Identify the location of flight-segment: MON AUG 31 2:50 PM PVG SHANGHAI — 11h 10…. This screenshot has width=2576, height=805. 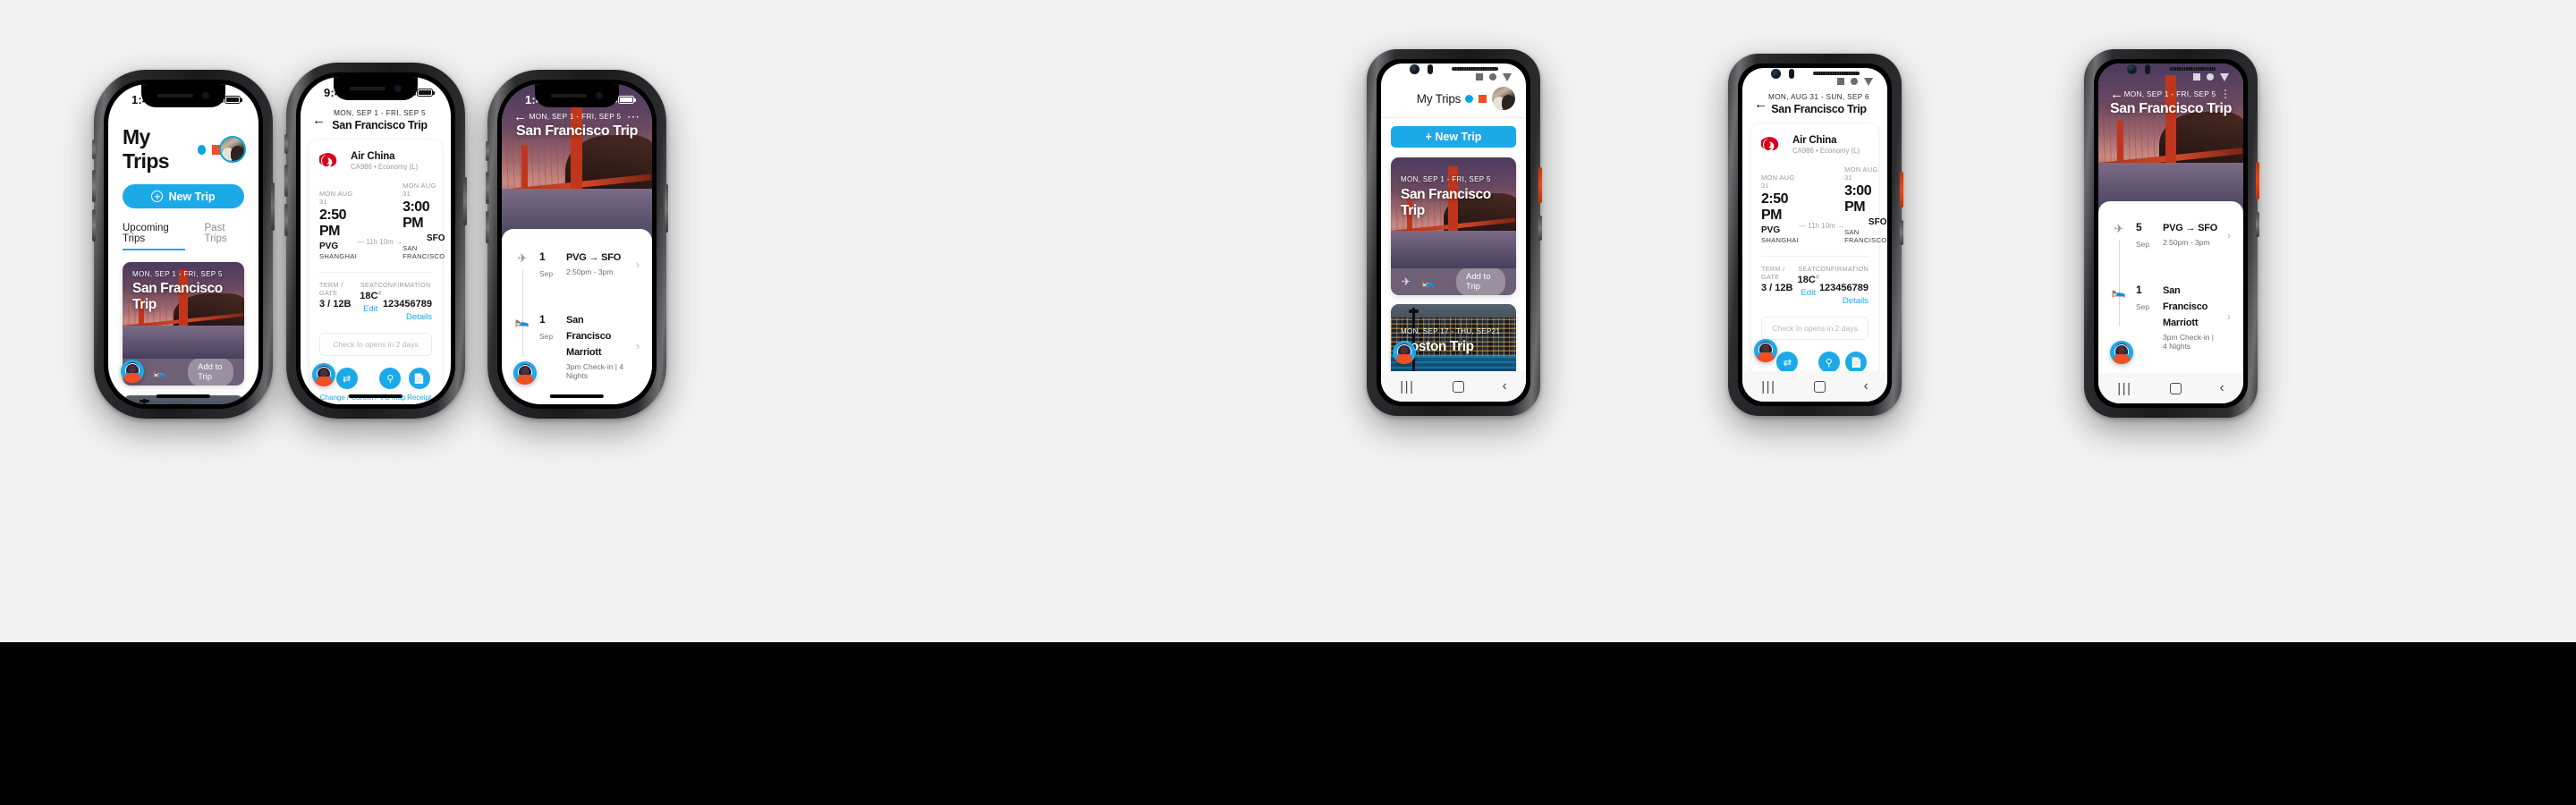
(1823, 204).